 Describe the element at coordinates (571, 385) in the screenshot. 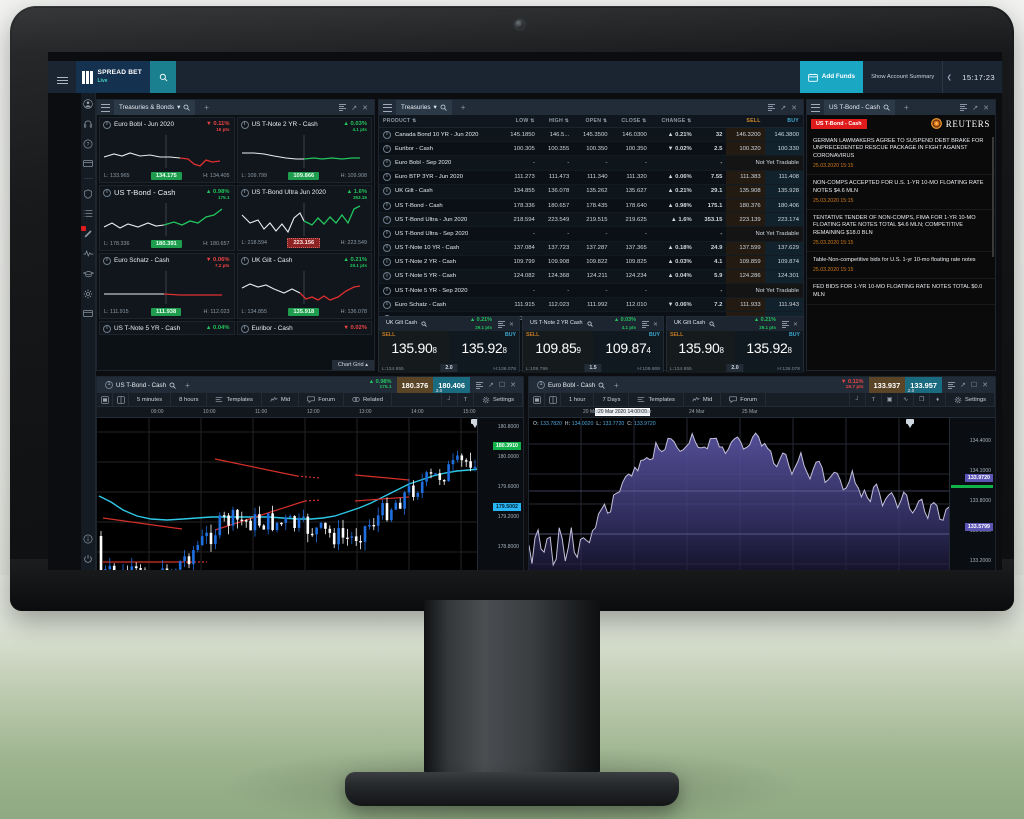

I see `tab-chart-euro-bobl: 1 Euro Bobl - Cash` at that location.